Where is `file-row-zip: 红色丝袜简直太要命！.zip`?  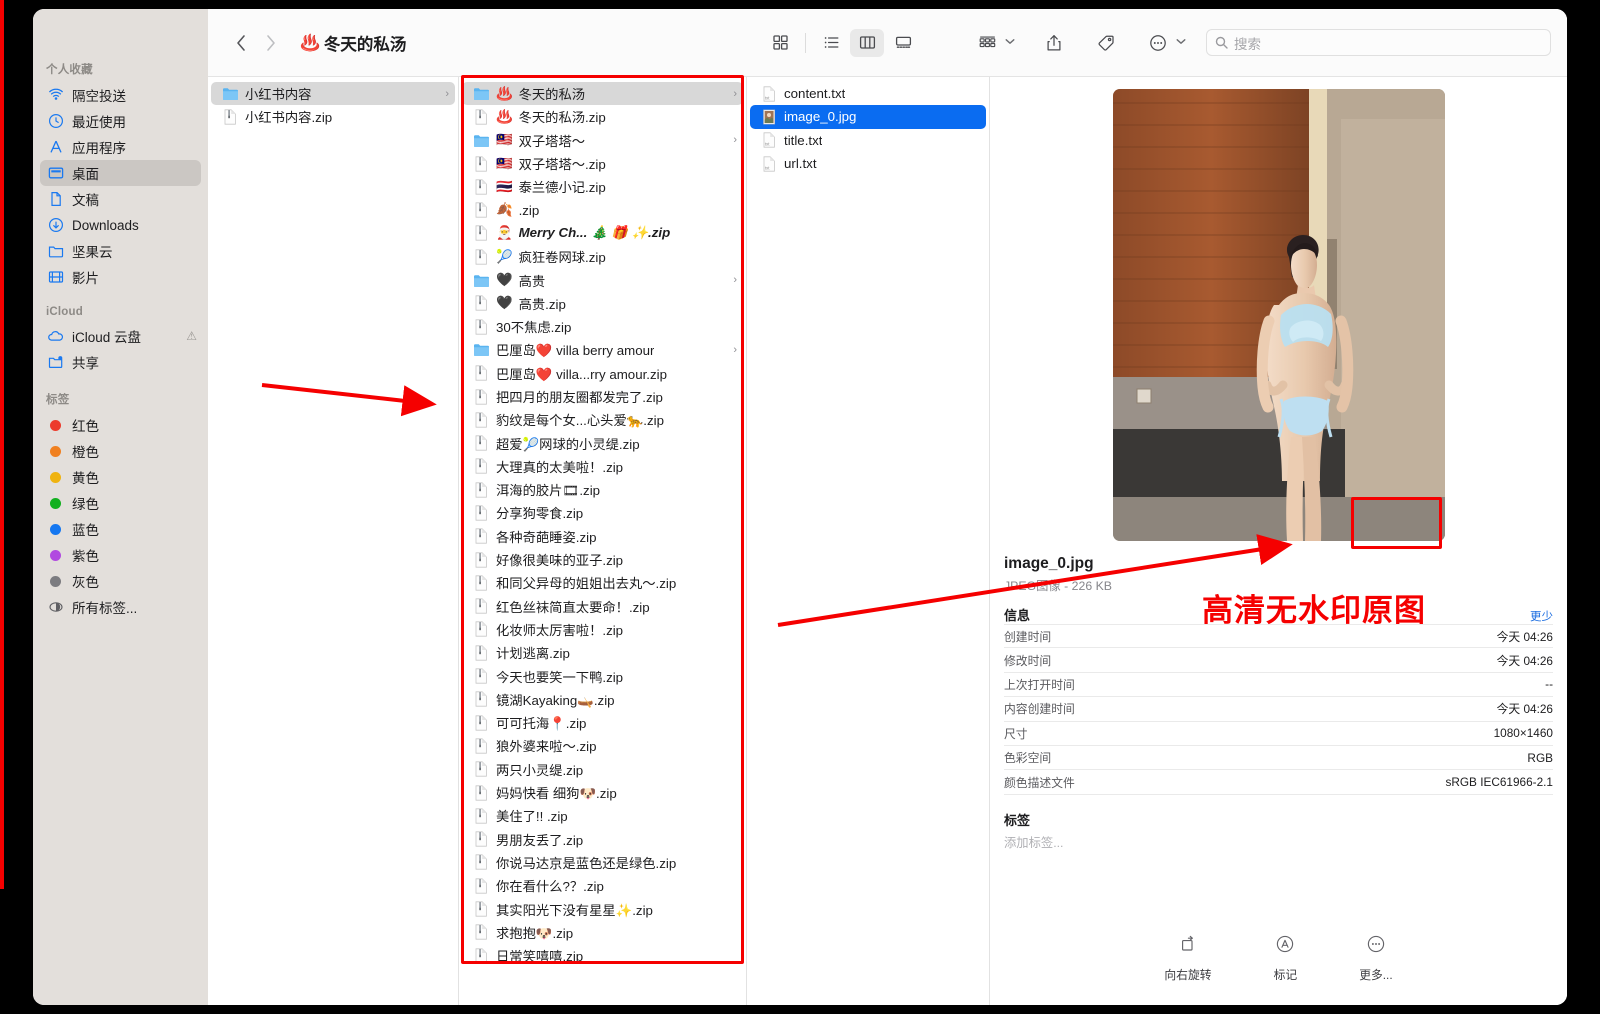
file-row-zip: 红色丝袜简直太要命！.zip is located at coordinates (602, 606).